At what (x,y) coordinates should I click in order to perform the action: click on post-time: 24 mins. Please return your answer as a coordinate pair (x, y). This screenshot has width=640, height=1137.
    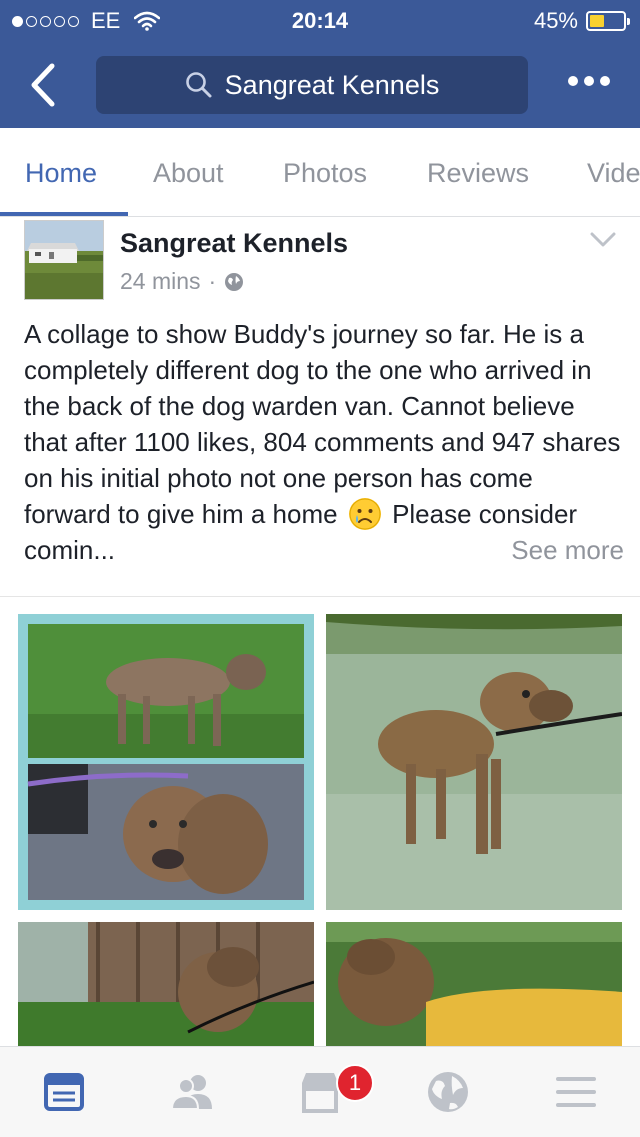
    Looking at the image, I should click on (160, 281).